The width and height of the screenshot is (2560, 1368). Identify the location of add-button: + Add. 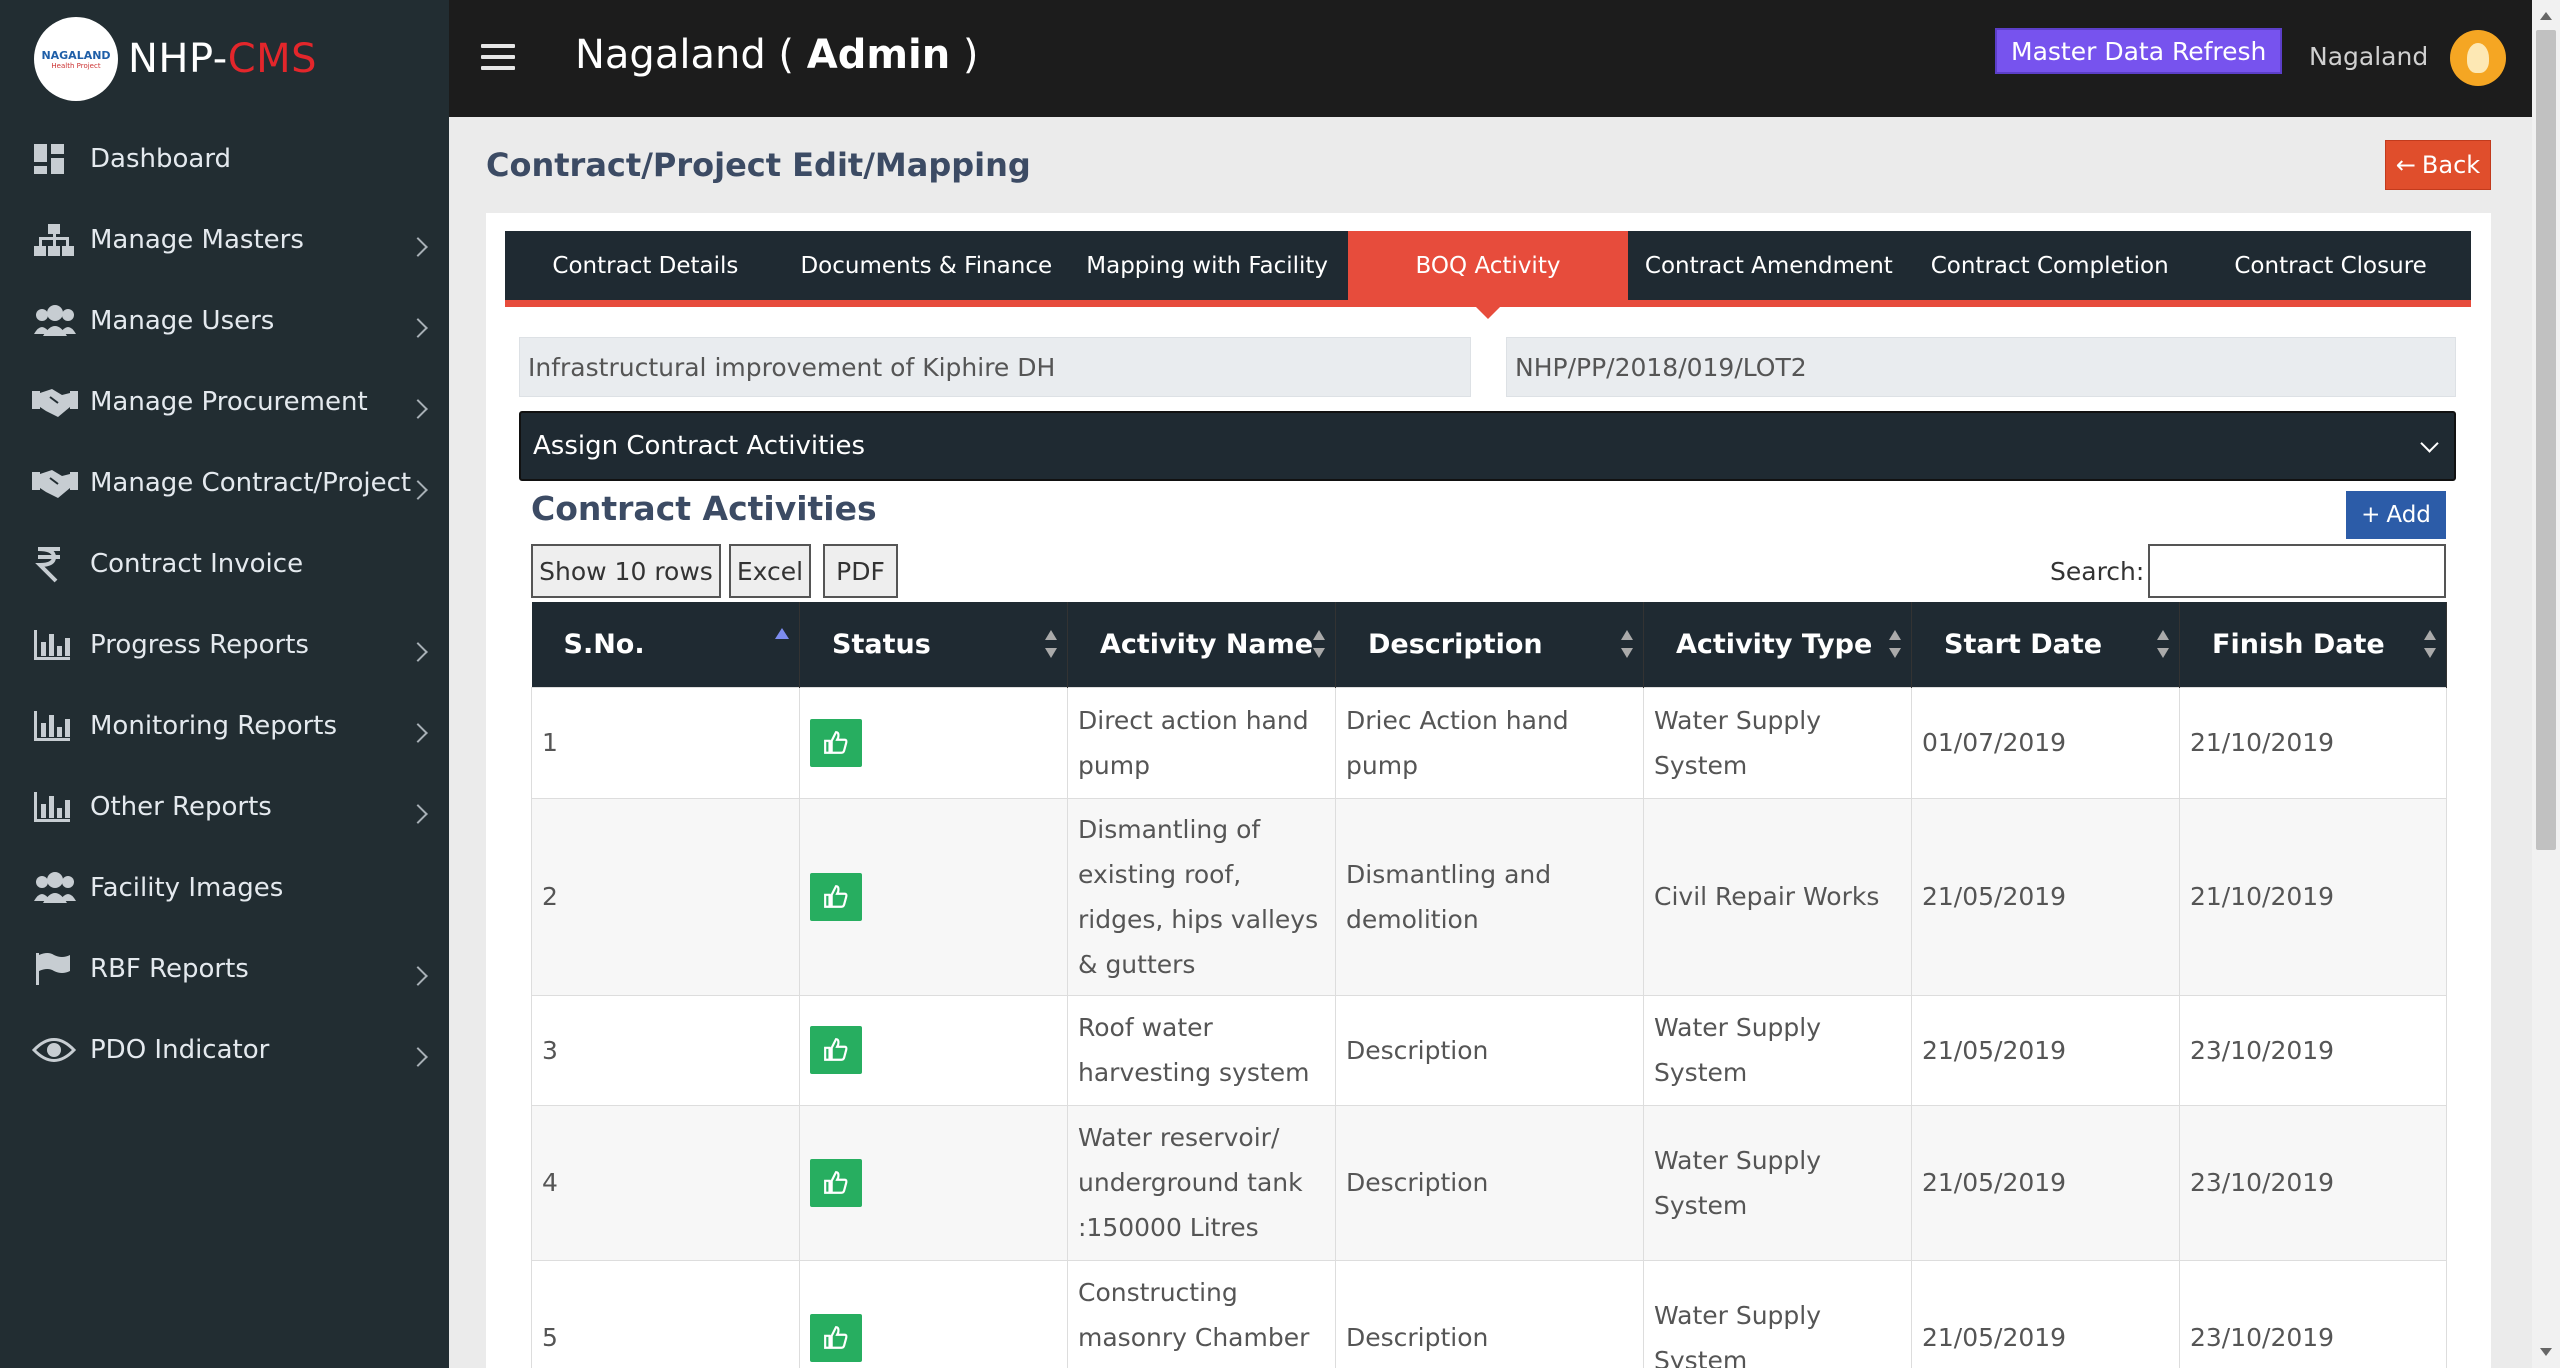
(2396, 515).